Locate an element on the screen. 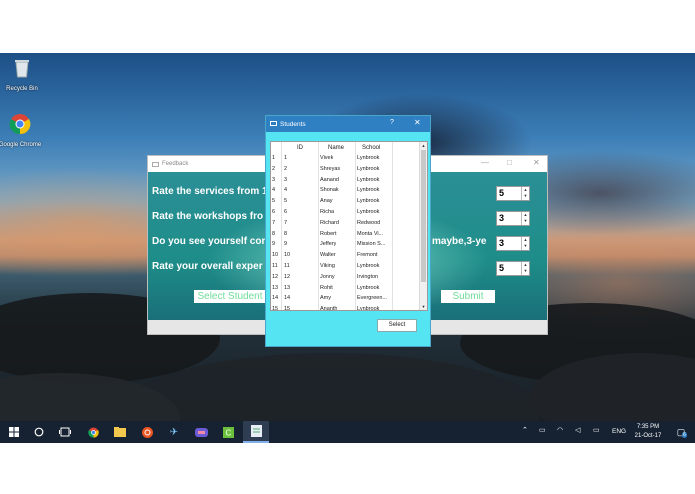 Image resolution: width=695 pixels, height=494 pixels. rating-stepper-services: 5 ▲ ▼ is located at coordinates (513, 193).